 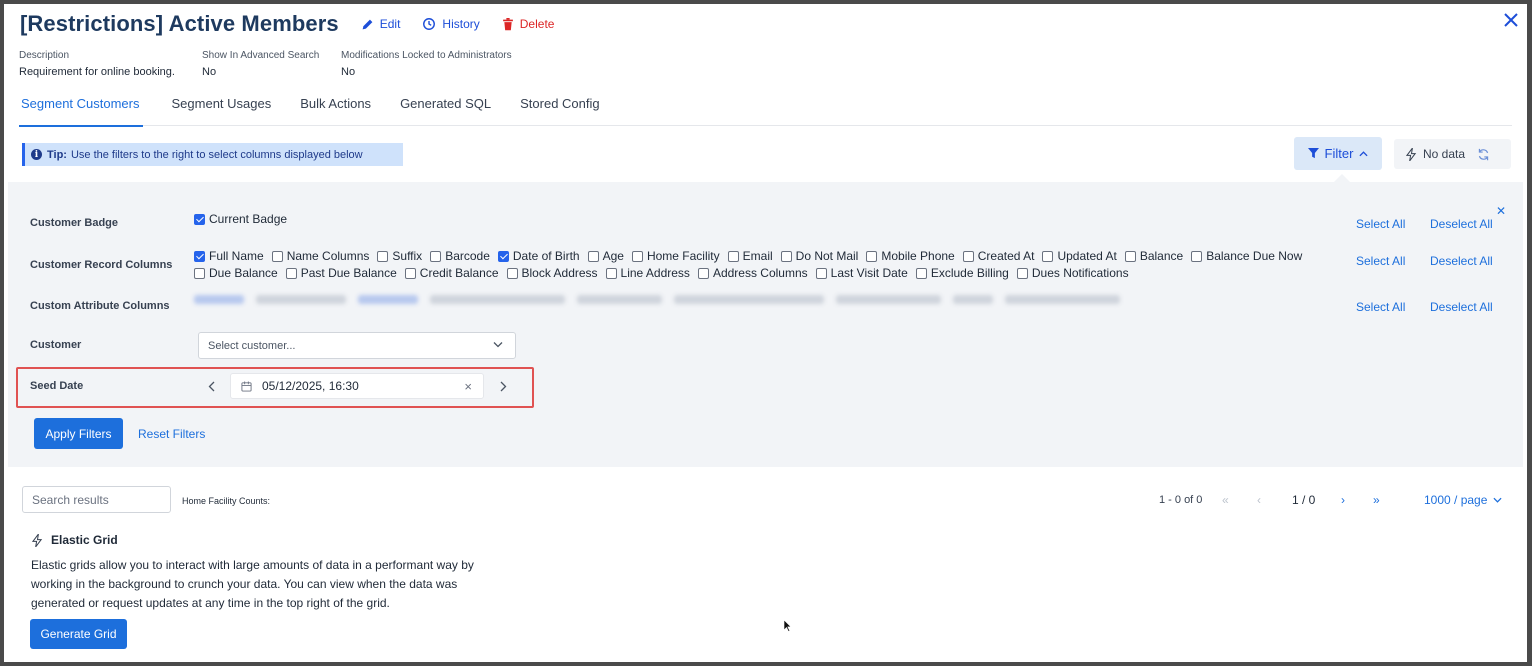 I want to click on checkbox-age: Age, so click(x=605, y=256).